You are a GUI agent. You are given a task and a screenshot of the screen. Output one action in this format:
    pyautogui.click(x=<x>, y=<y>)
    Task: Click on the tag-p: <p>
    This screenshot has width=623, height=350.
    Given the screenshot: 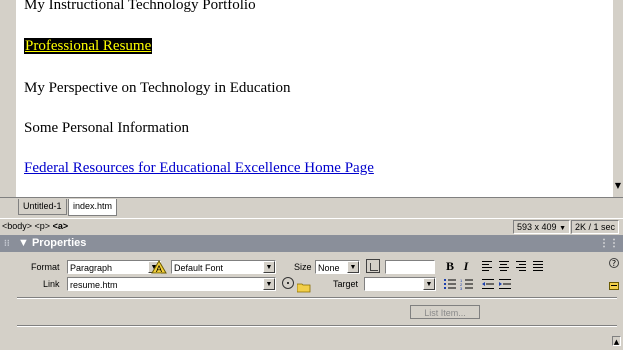 What is the action you would take?
    pyautogui.click(x=43, y=226)
    